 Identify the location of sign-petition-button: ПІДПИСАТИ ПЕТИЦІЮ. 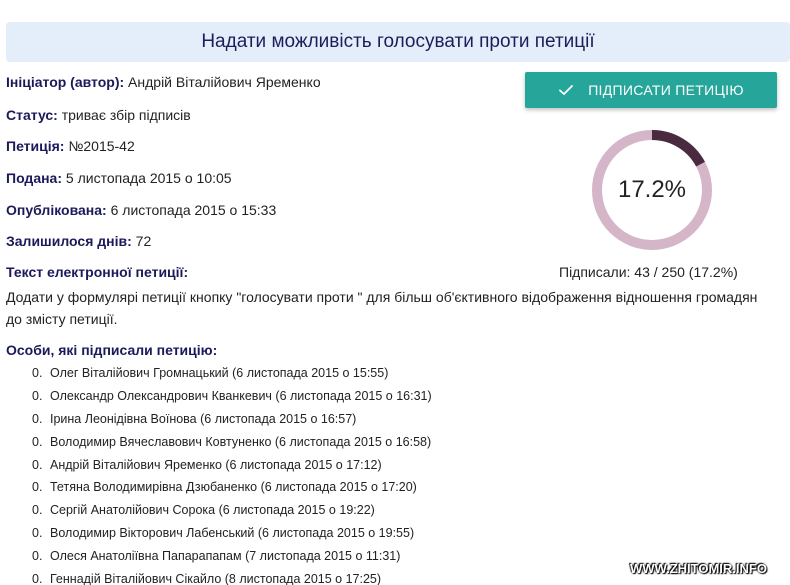
(651, 90).